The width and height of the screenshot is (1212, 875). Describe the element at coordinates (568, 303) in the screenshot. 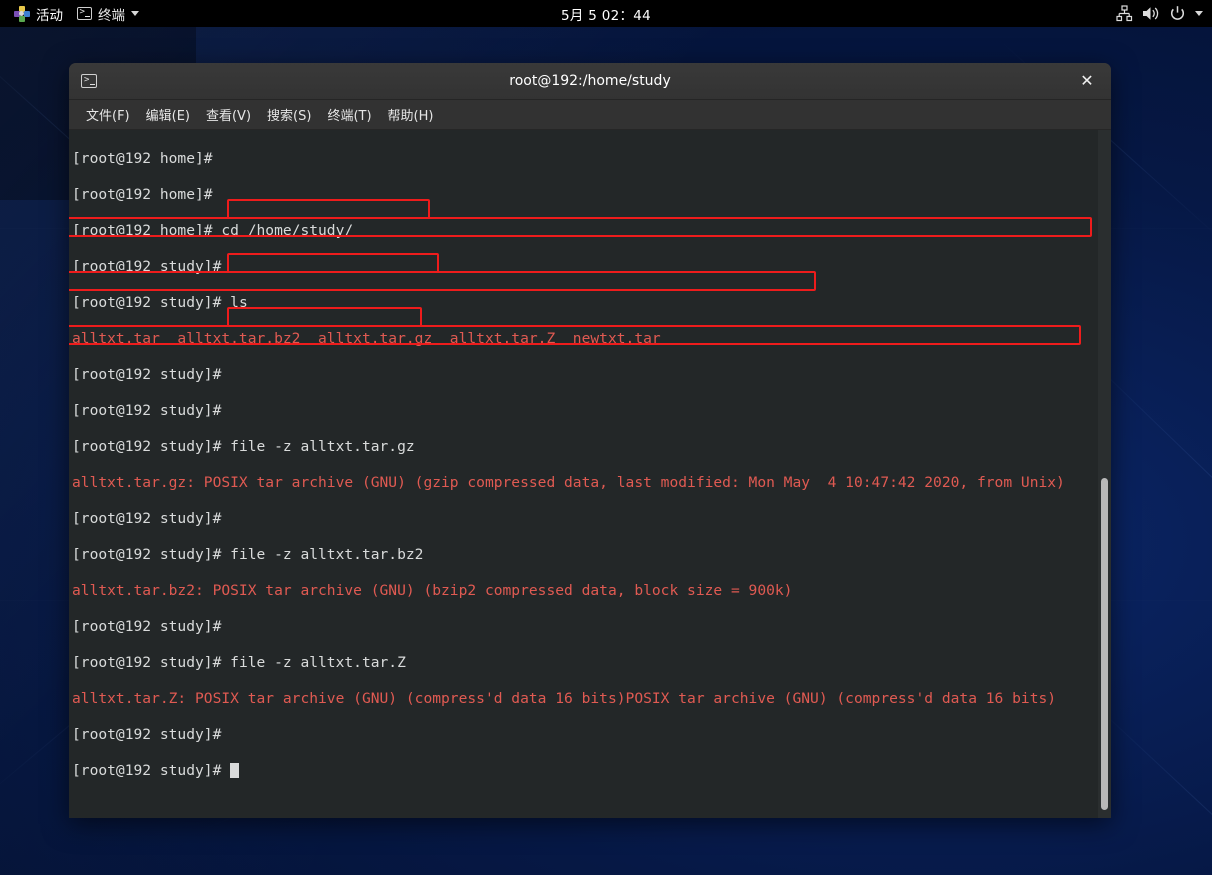

I see `terminal-line: [root@192 study]# ls` at that location.